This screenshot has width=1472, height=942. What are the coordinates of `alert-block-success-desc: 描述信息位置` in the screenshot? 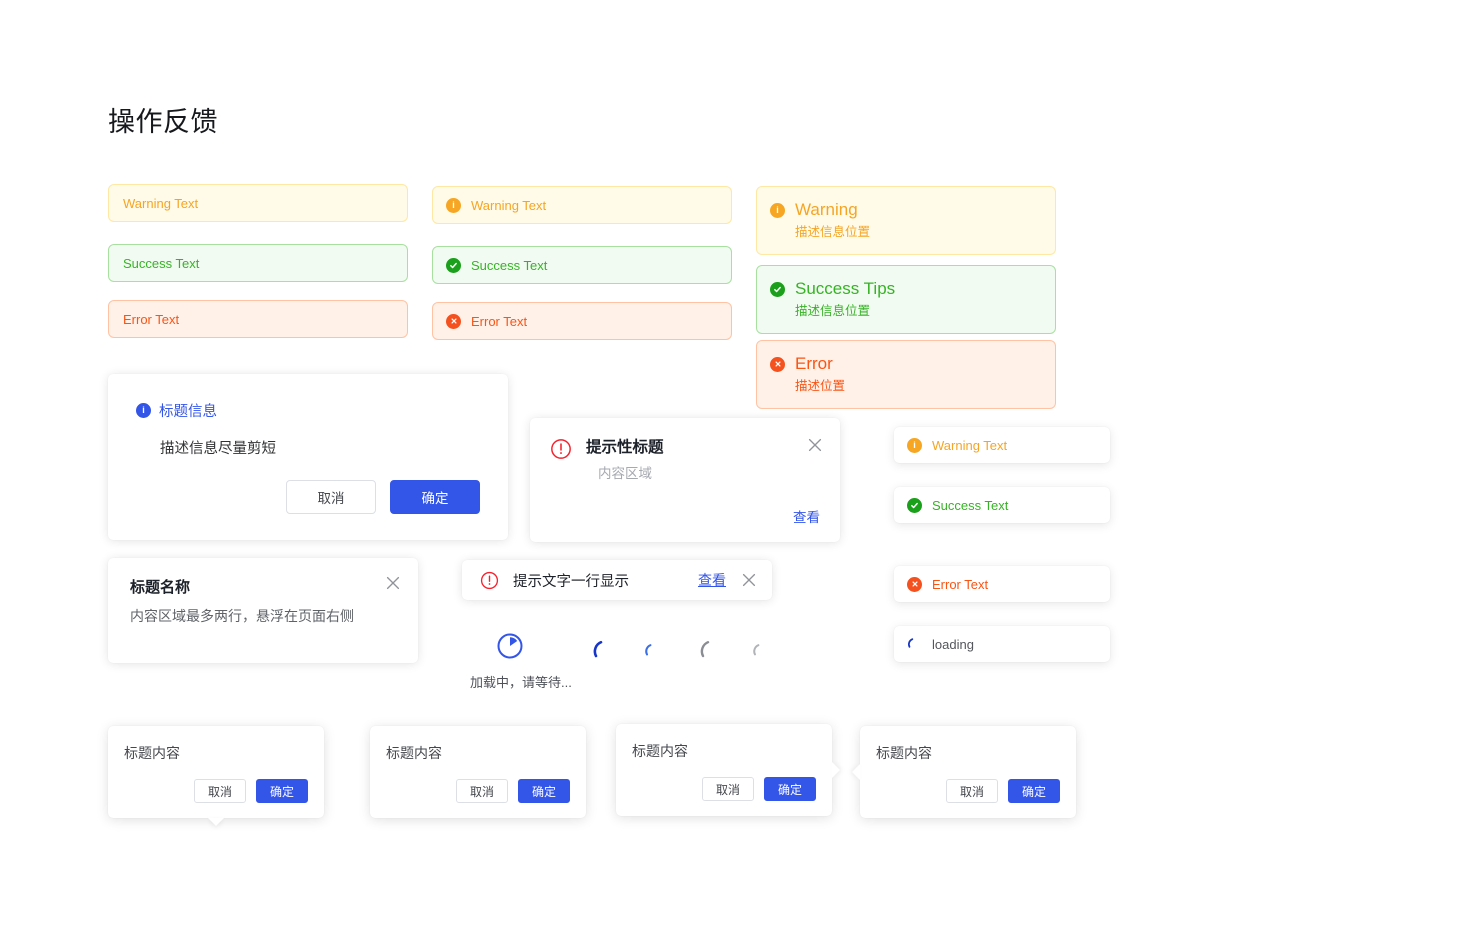 It's located at (833, 311).